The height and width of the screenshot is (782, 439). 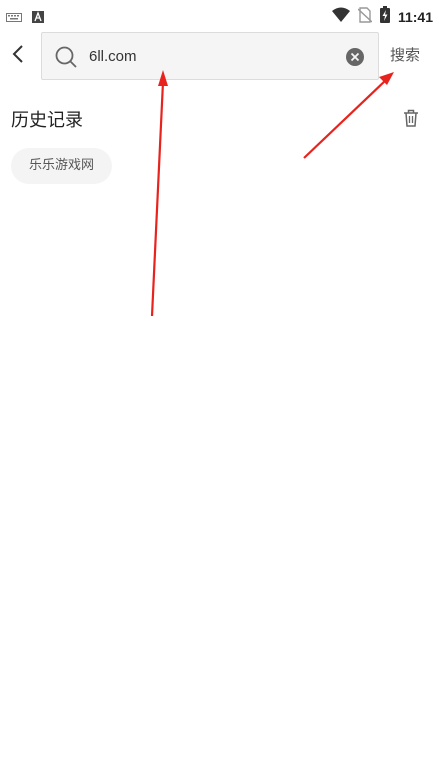 What do you see at coordinates (365, 16) in the screenshot?
I see `no-sim-icon` at bounding box center [365, 16].